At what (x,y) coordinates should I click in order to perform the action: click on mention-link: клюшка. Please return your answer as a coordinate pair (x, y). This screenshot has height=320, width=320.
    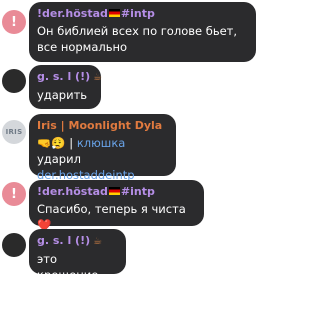
    Looking at the image, I should click on (101, 143).